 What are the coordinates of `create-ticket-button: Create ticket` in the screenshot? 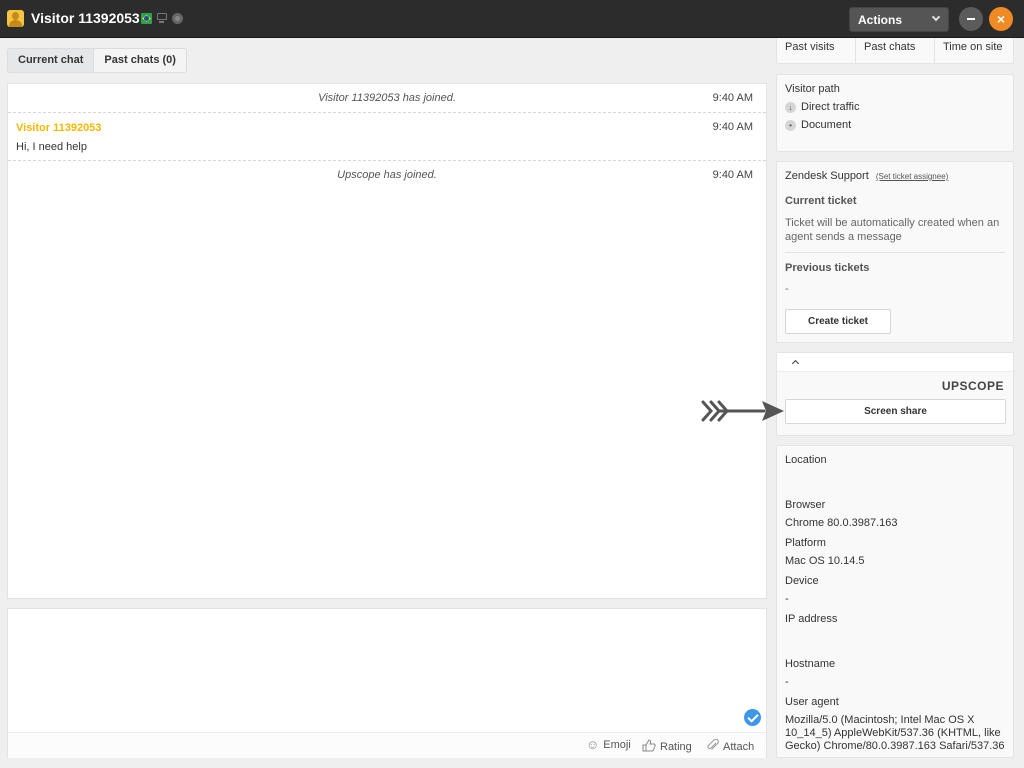 It's located at (838, 321).